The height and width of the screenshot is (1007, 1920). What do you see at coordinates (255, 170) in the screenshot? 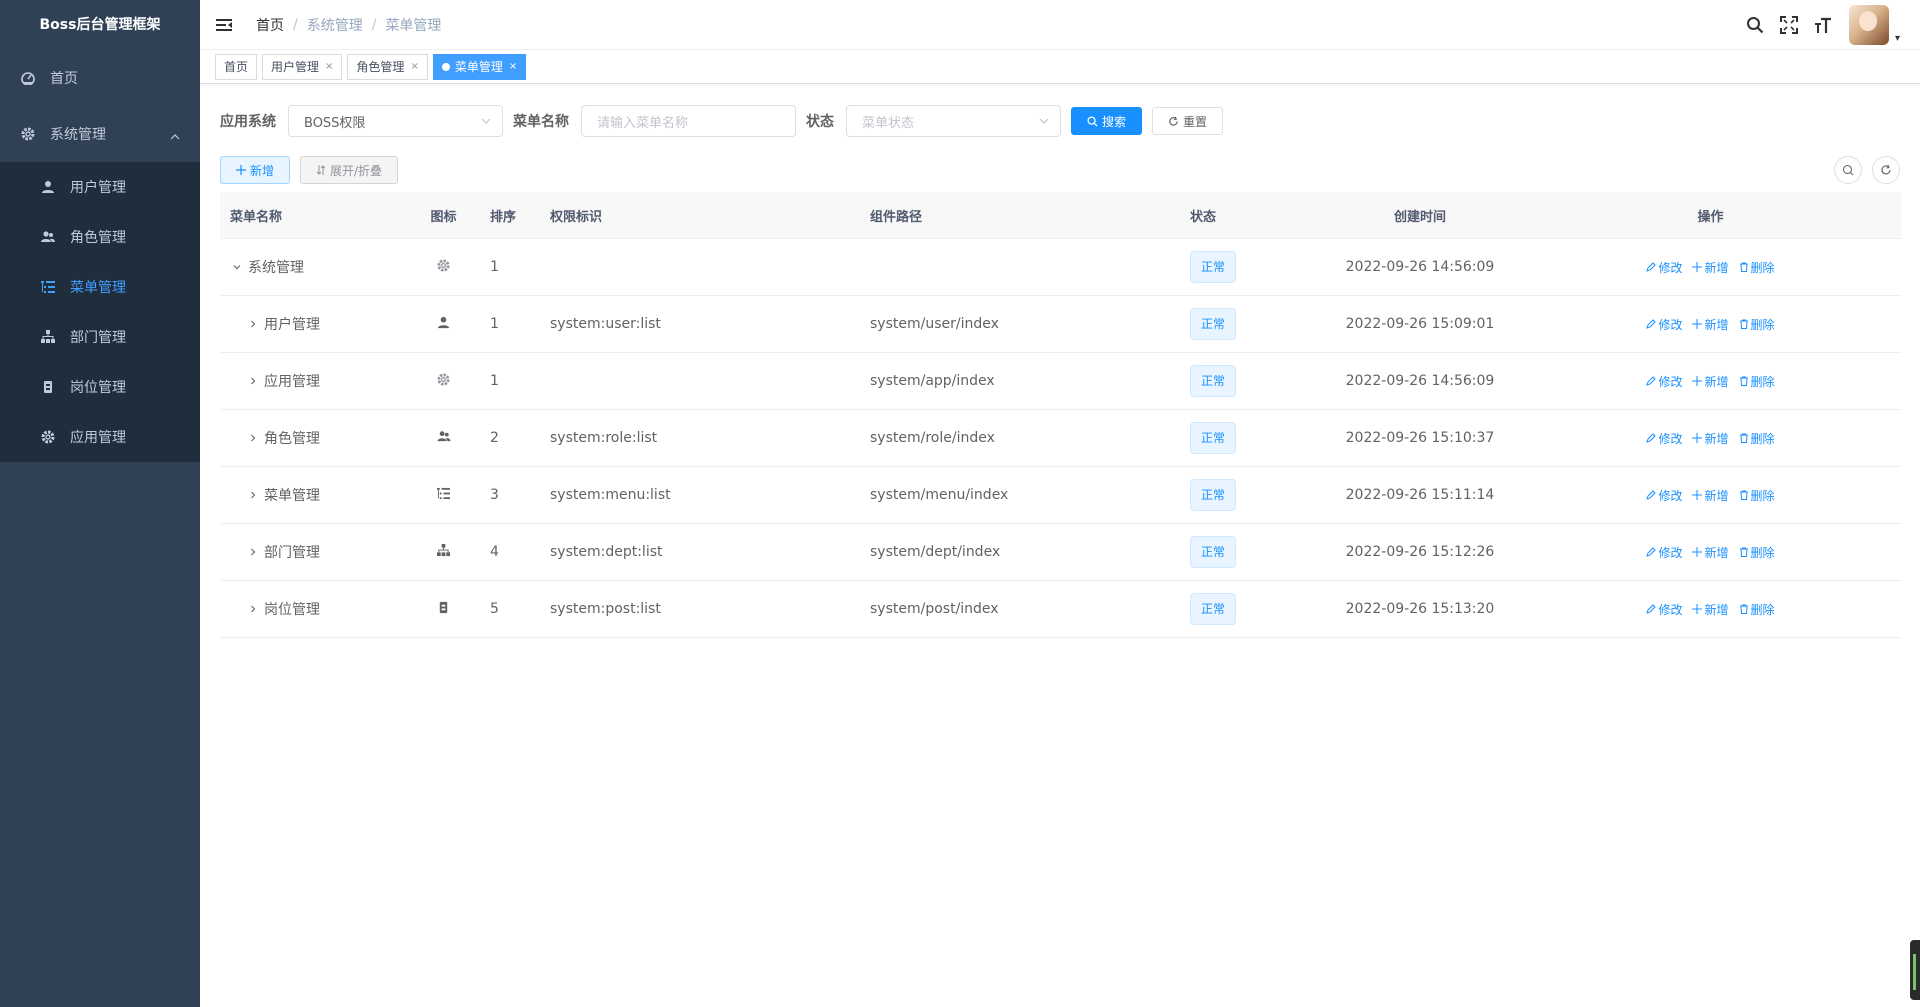
I see `add-button: 新增` at bounding box center [255, 170].